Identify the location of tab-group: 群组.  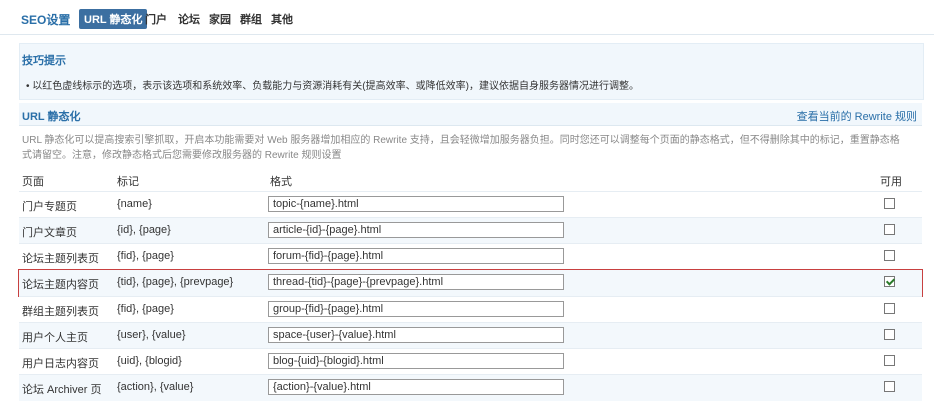
(251, 19).